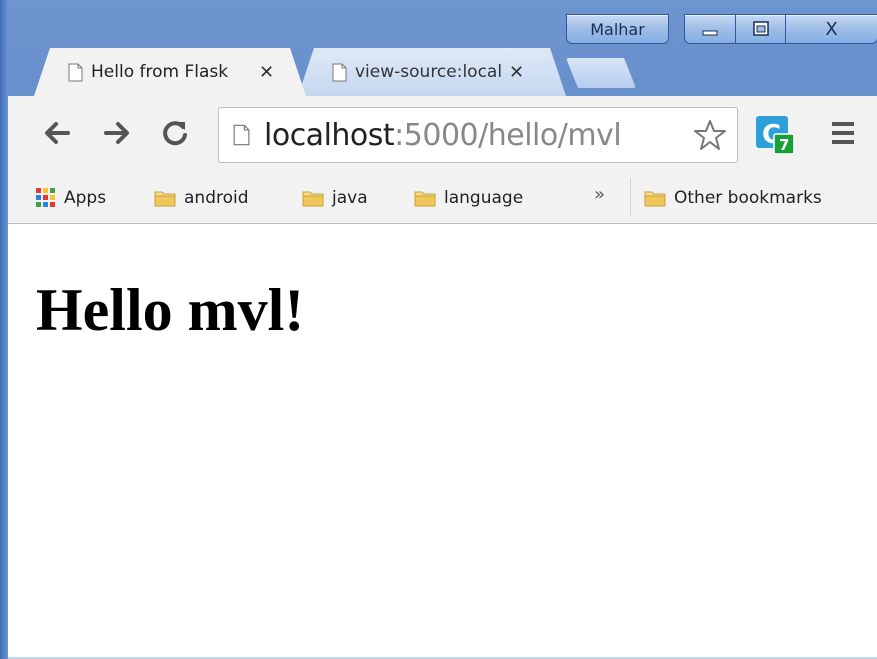 Image resolution: width=877 pixels, height=659 pixels. I want to click on tab-hello-from-flask: Hello from Flask ✕, so click(170, 72).